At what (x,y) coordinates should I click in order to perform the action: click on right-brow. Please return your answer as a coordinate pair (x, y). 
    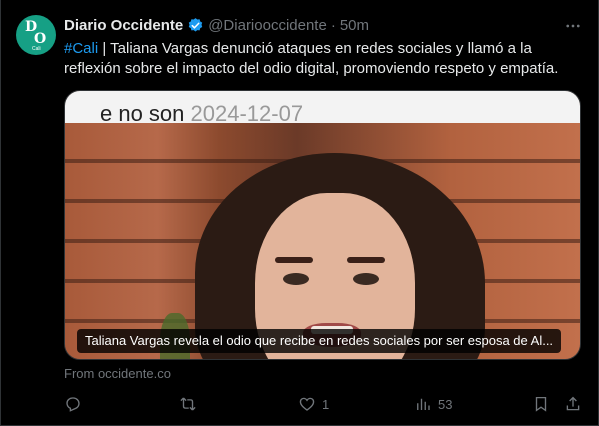
    Looking at the image, I should click on (366, 260).